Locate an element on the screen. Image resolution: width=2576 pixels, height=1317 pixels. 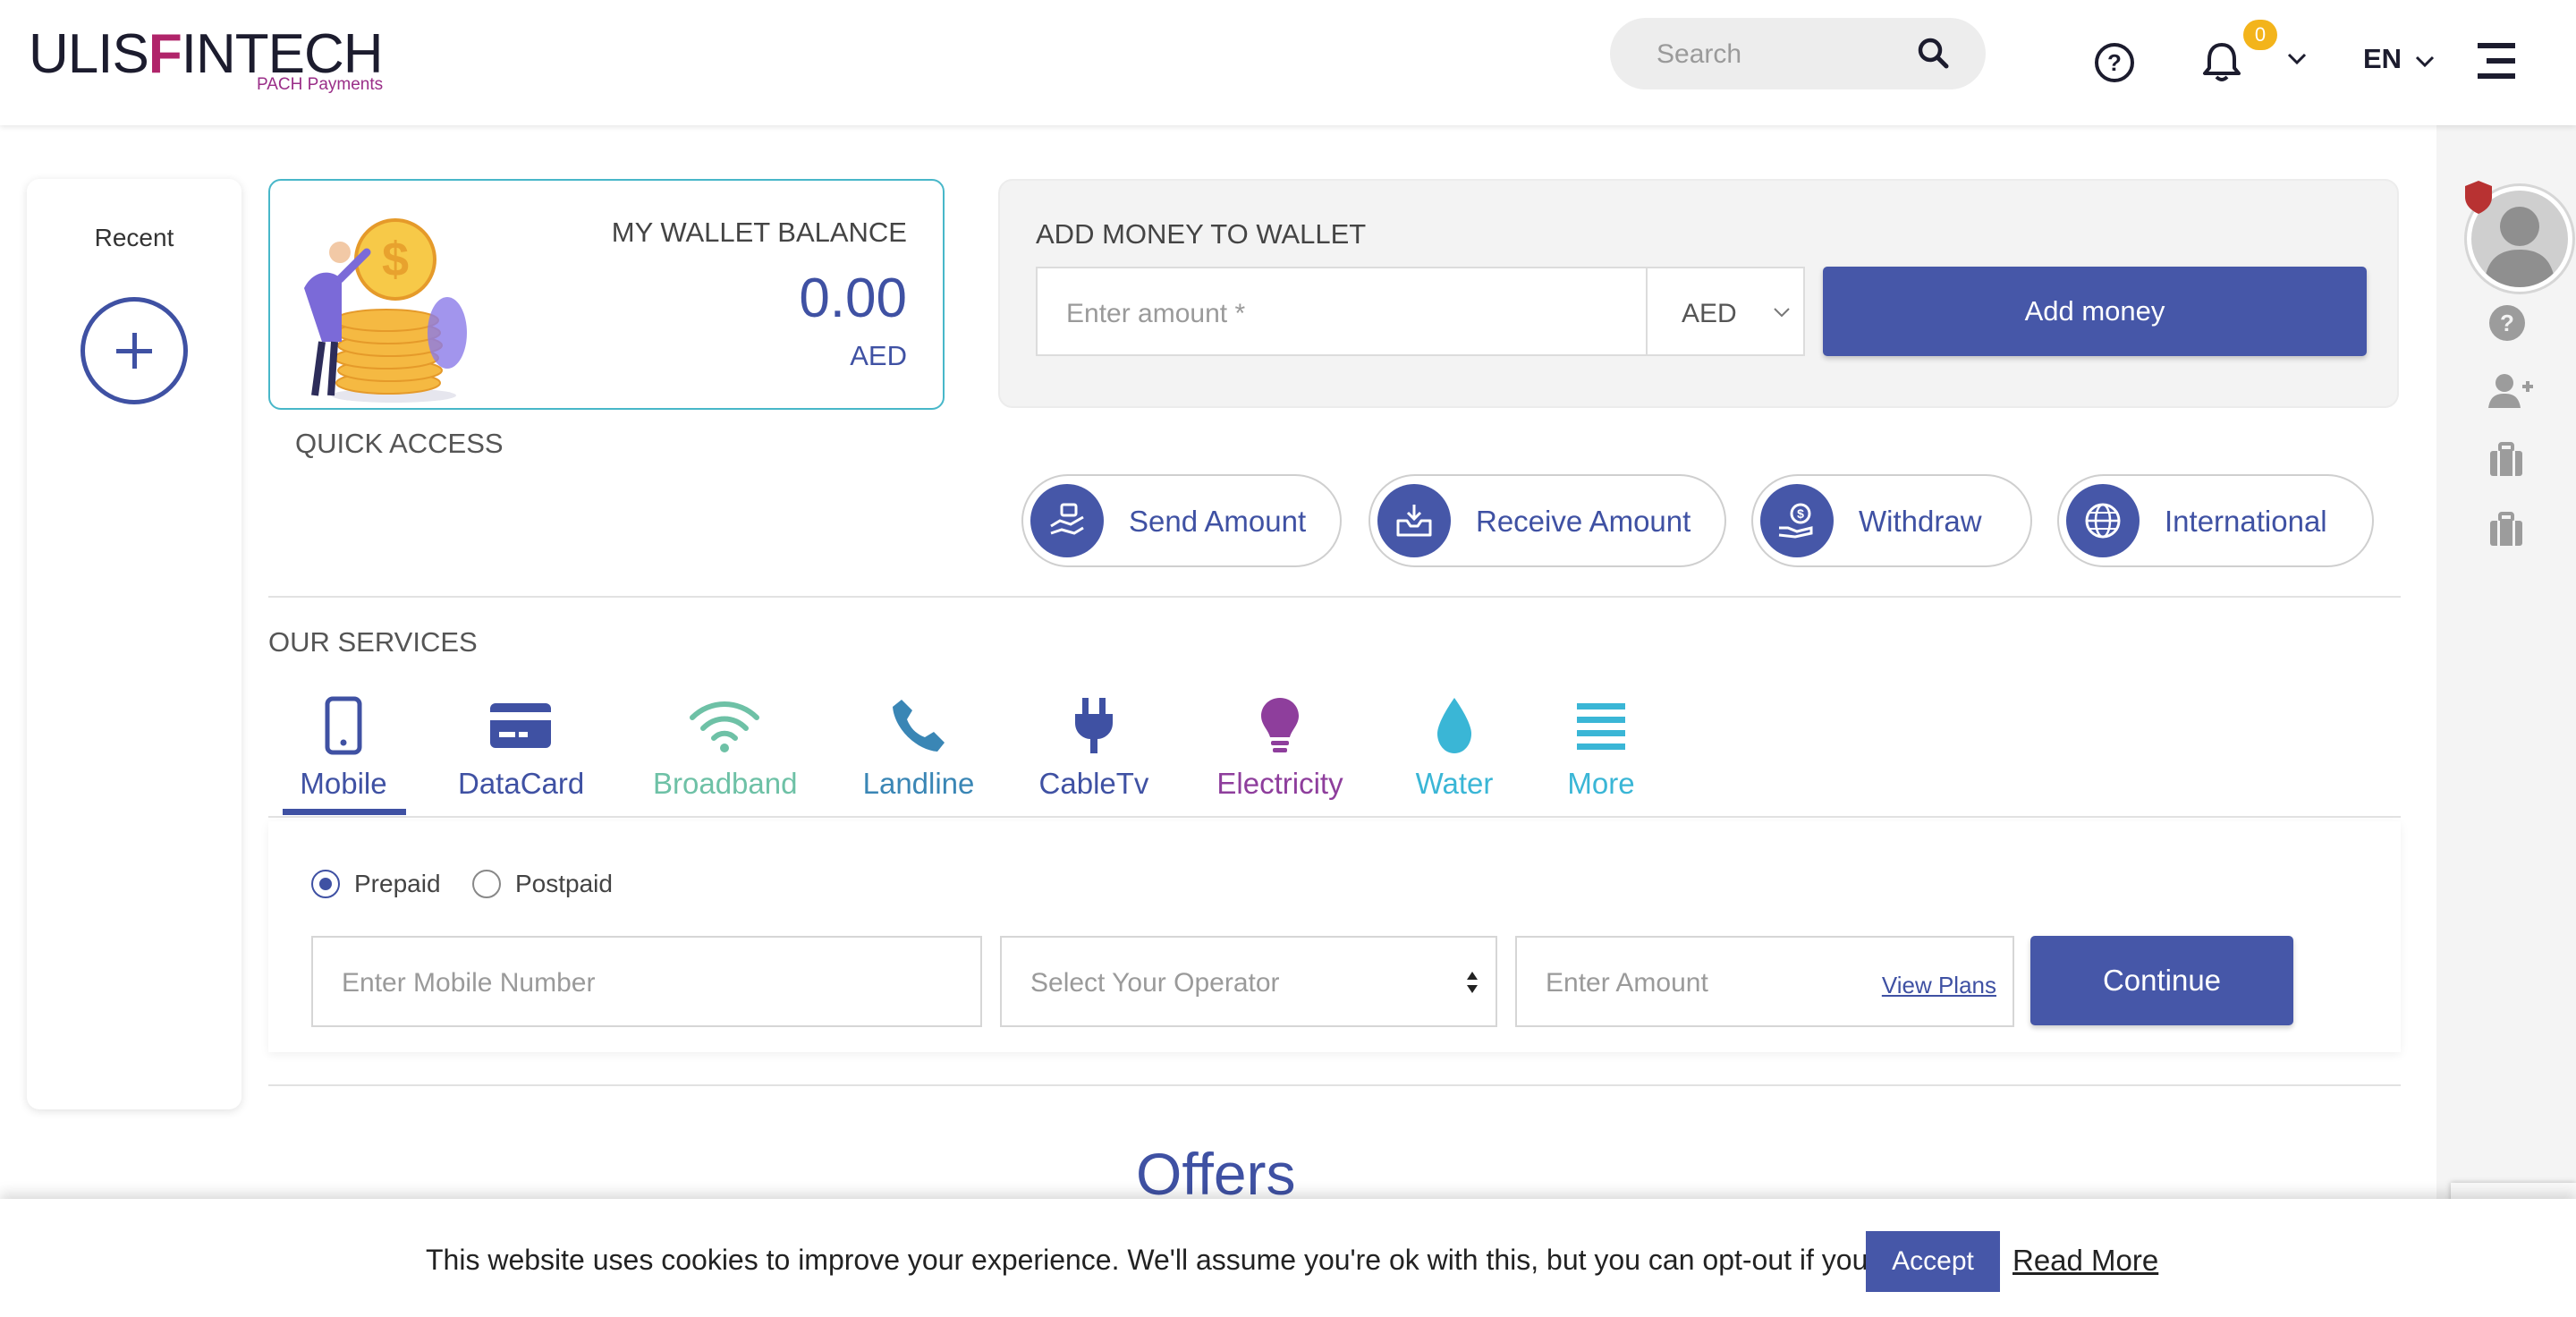
postpaid-radio is located at coordinates (486, 884).